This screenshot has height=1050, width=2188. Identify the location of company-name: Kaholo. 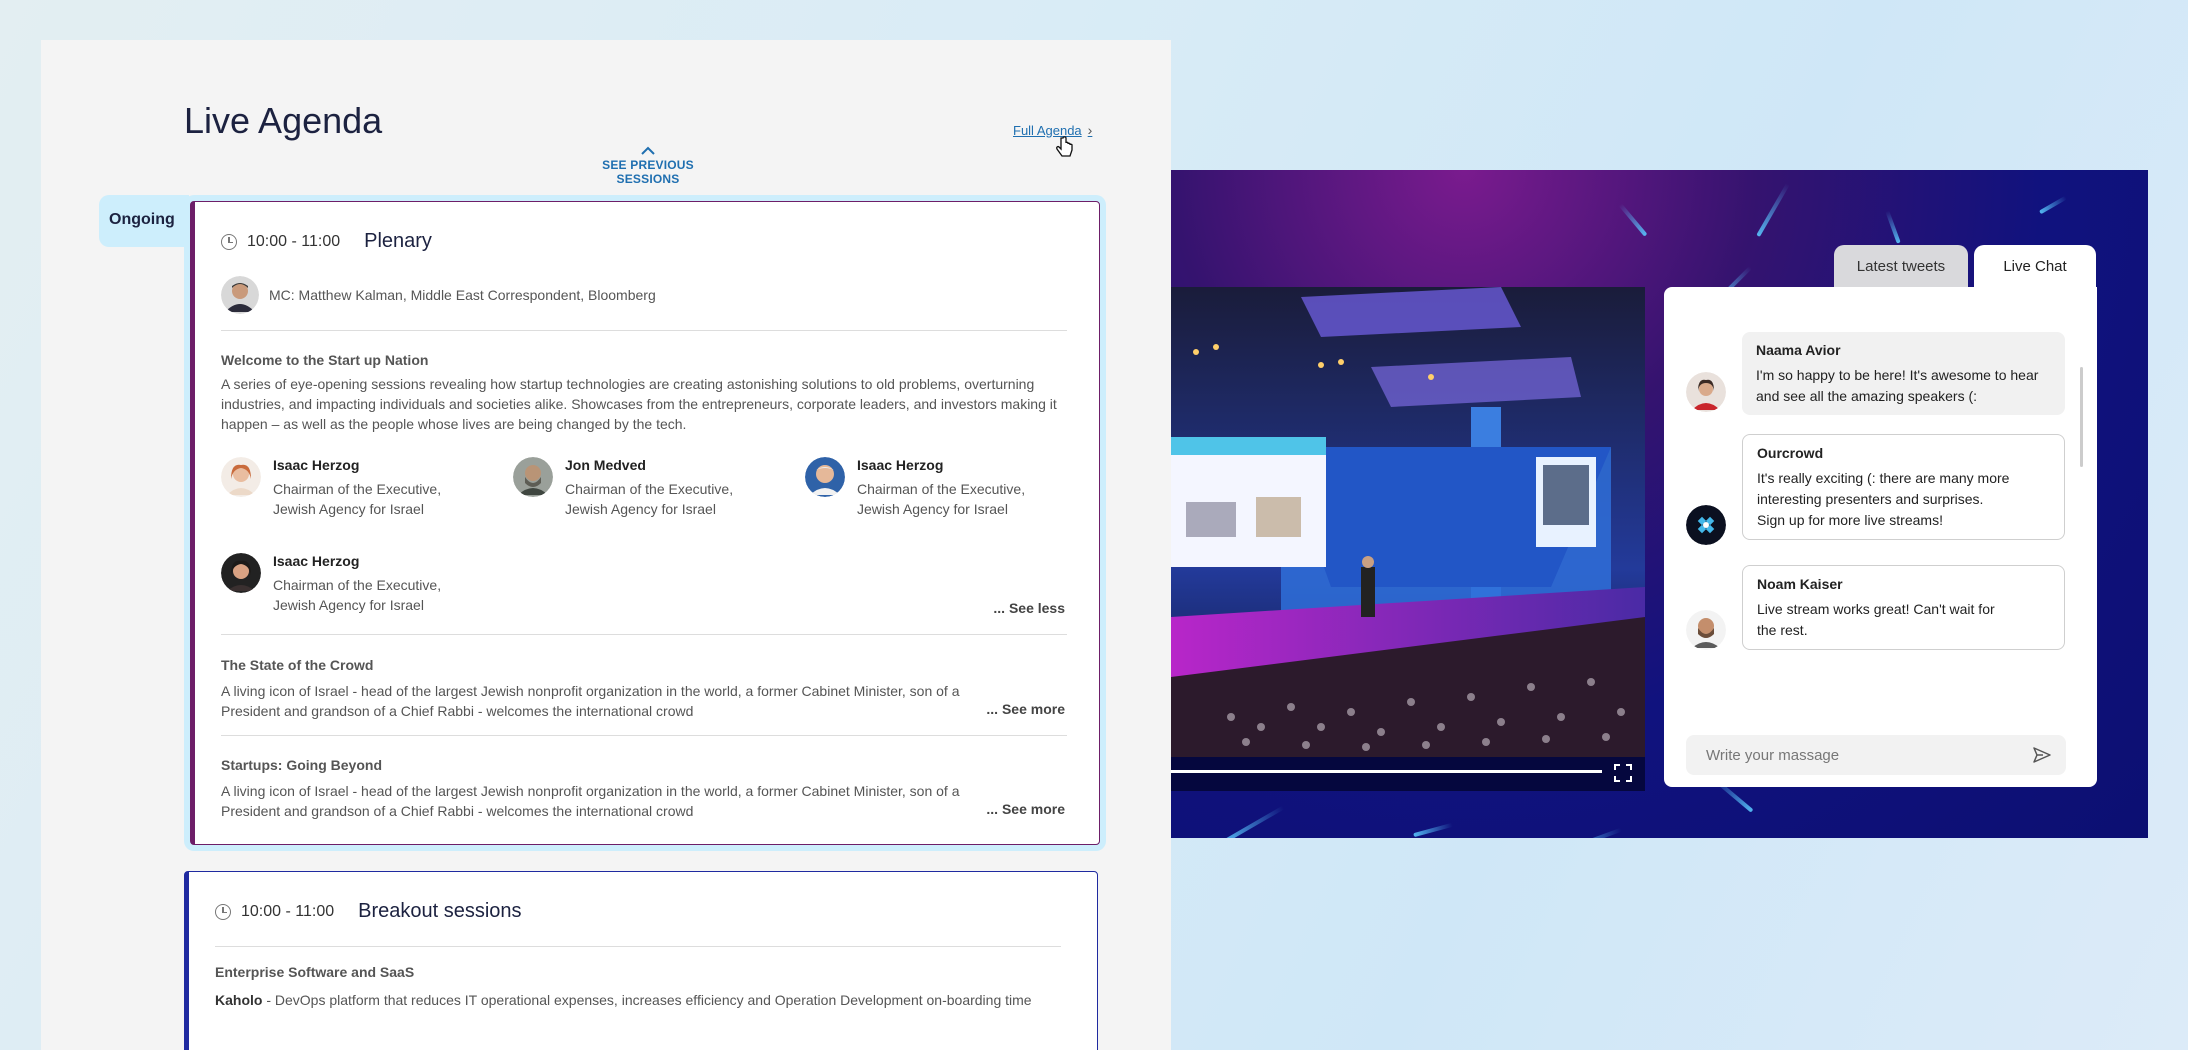
(239, 1000).